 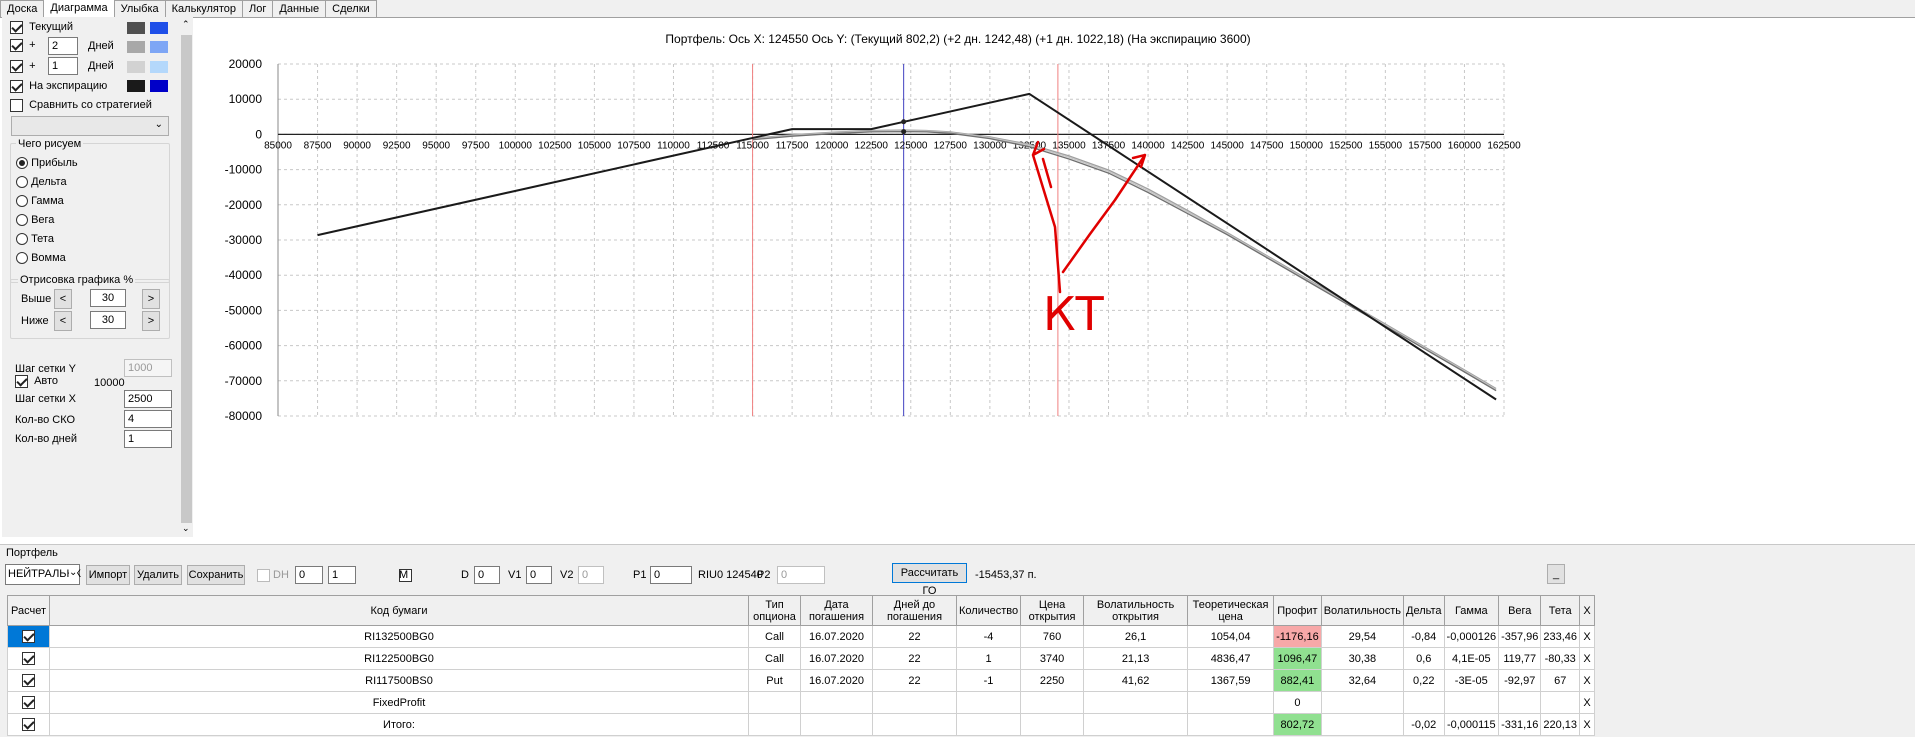 I want to click on compare-strategy-select: ⌄, so click(x=90, y=126).